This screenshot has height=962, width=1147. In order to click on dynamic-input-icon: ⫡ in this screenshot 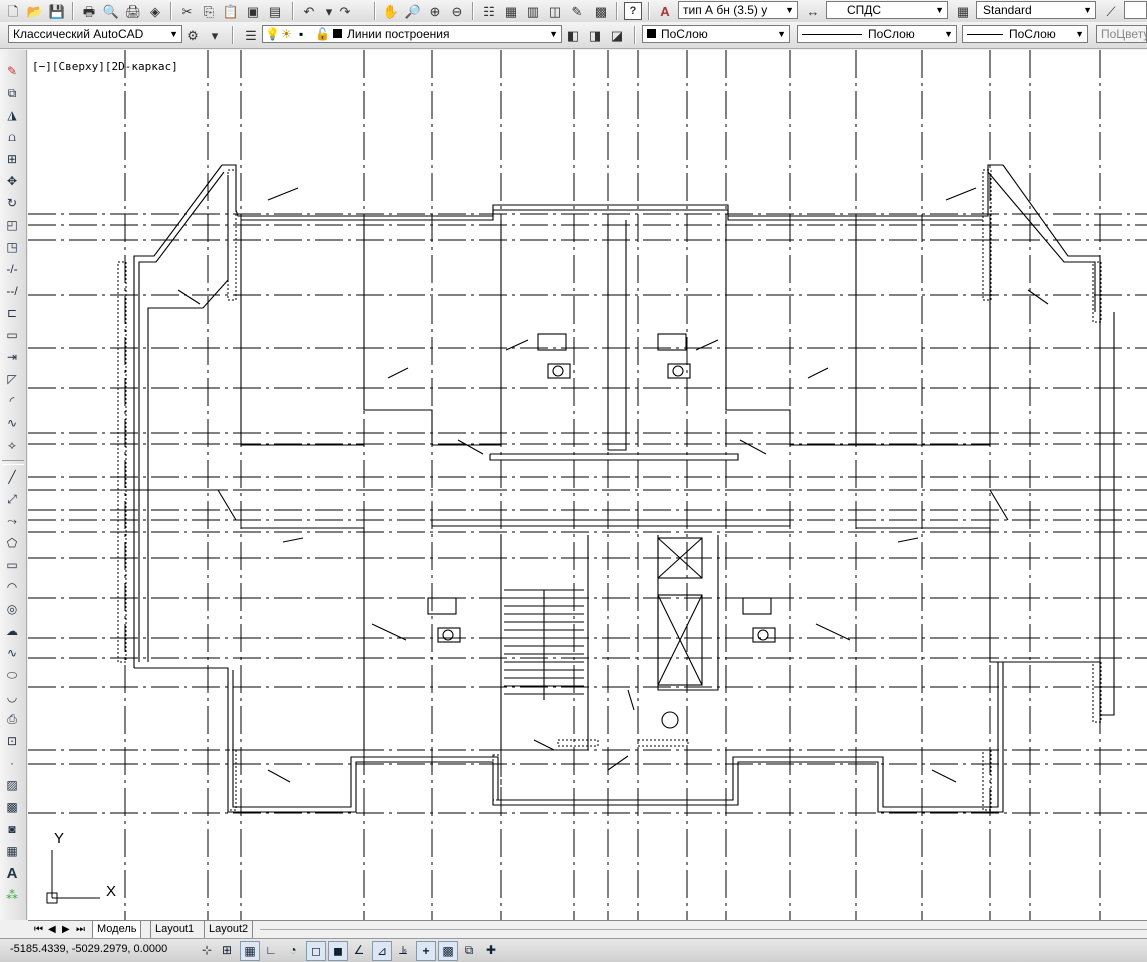, I will do `click(403, 950)`.